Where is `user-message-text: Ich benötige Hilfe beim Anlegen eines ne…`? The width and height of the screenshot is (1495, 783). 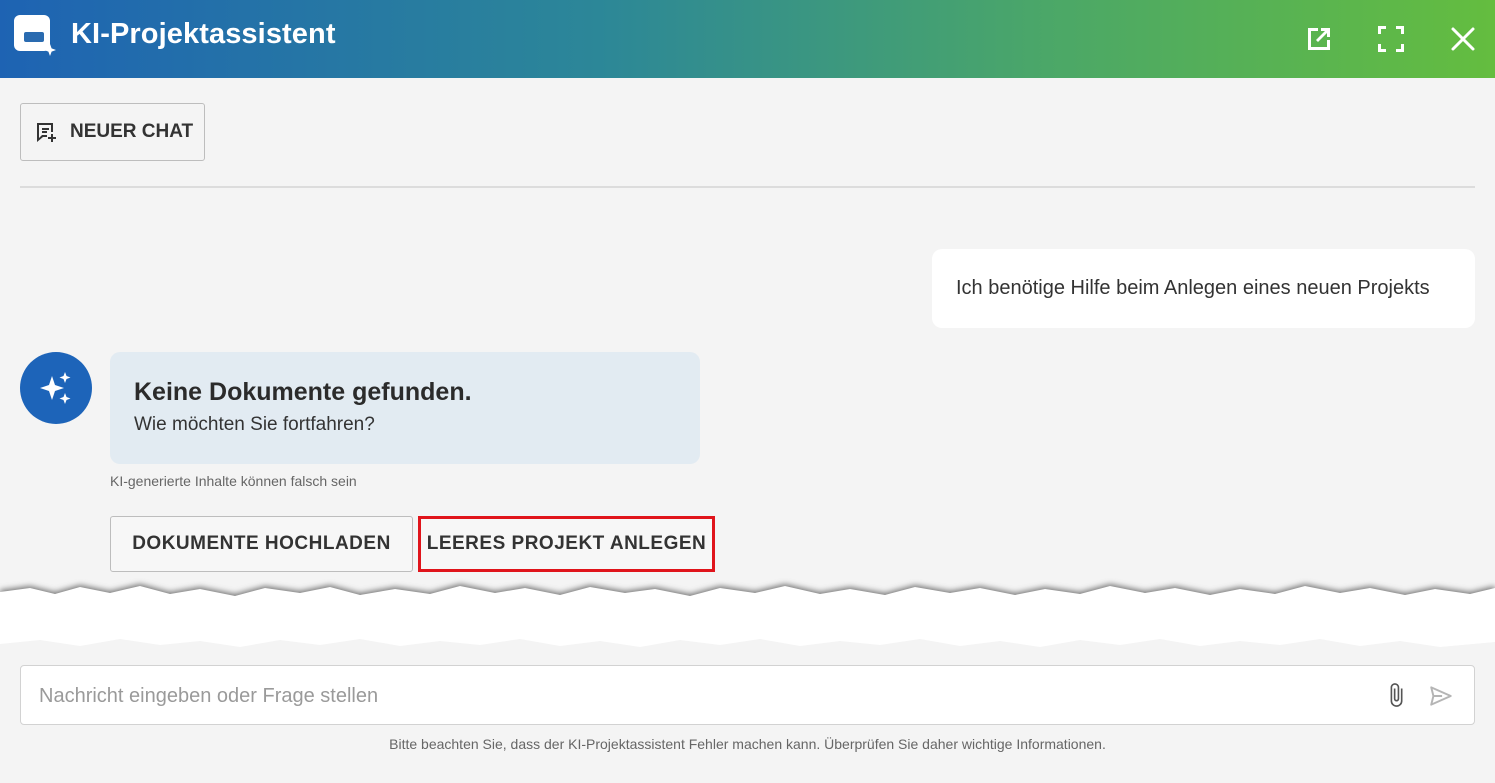 user-message-text: Ich benötige Hilfe beim Anlegen eines ne… is located at coordinates (1193, 288).